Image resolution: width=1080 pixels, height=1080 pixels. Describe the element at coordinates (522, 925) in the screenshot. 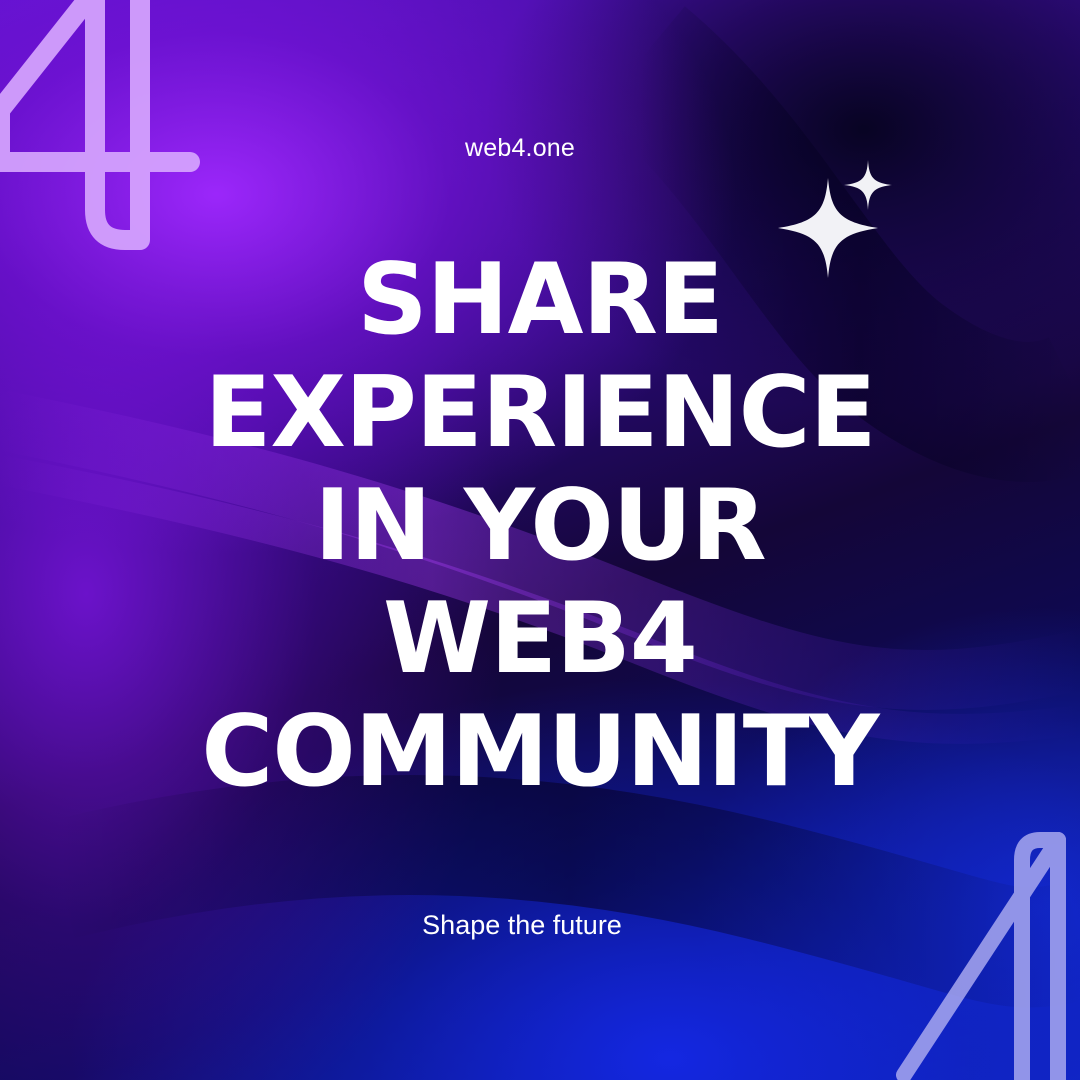

I see `tagline: Shape the future` at that location.